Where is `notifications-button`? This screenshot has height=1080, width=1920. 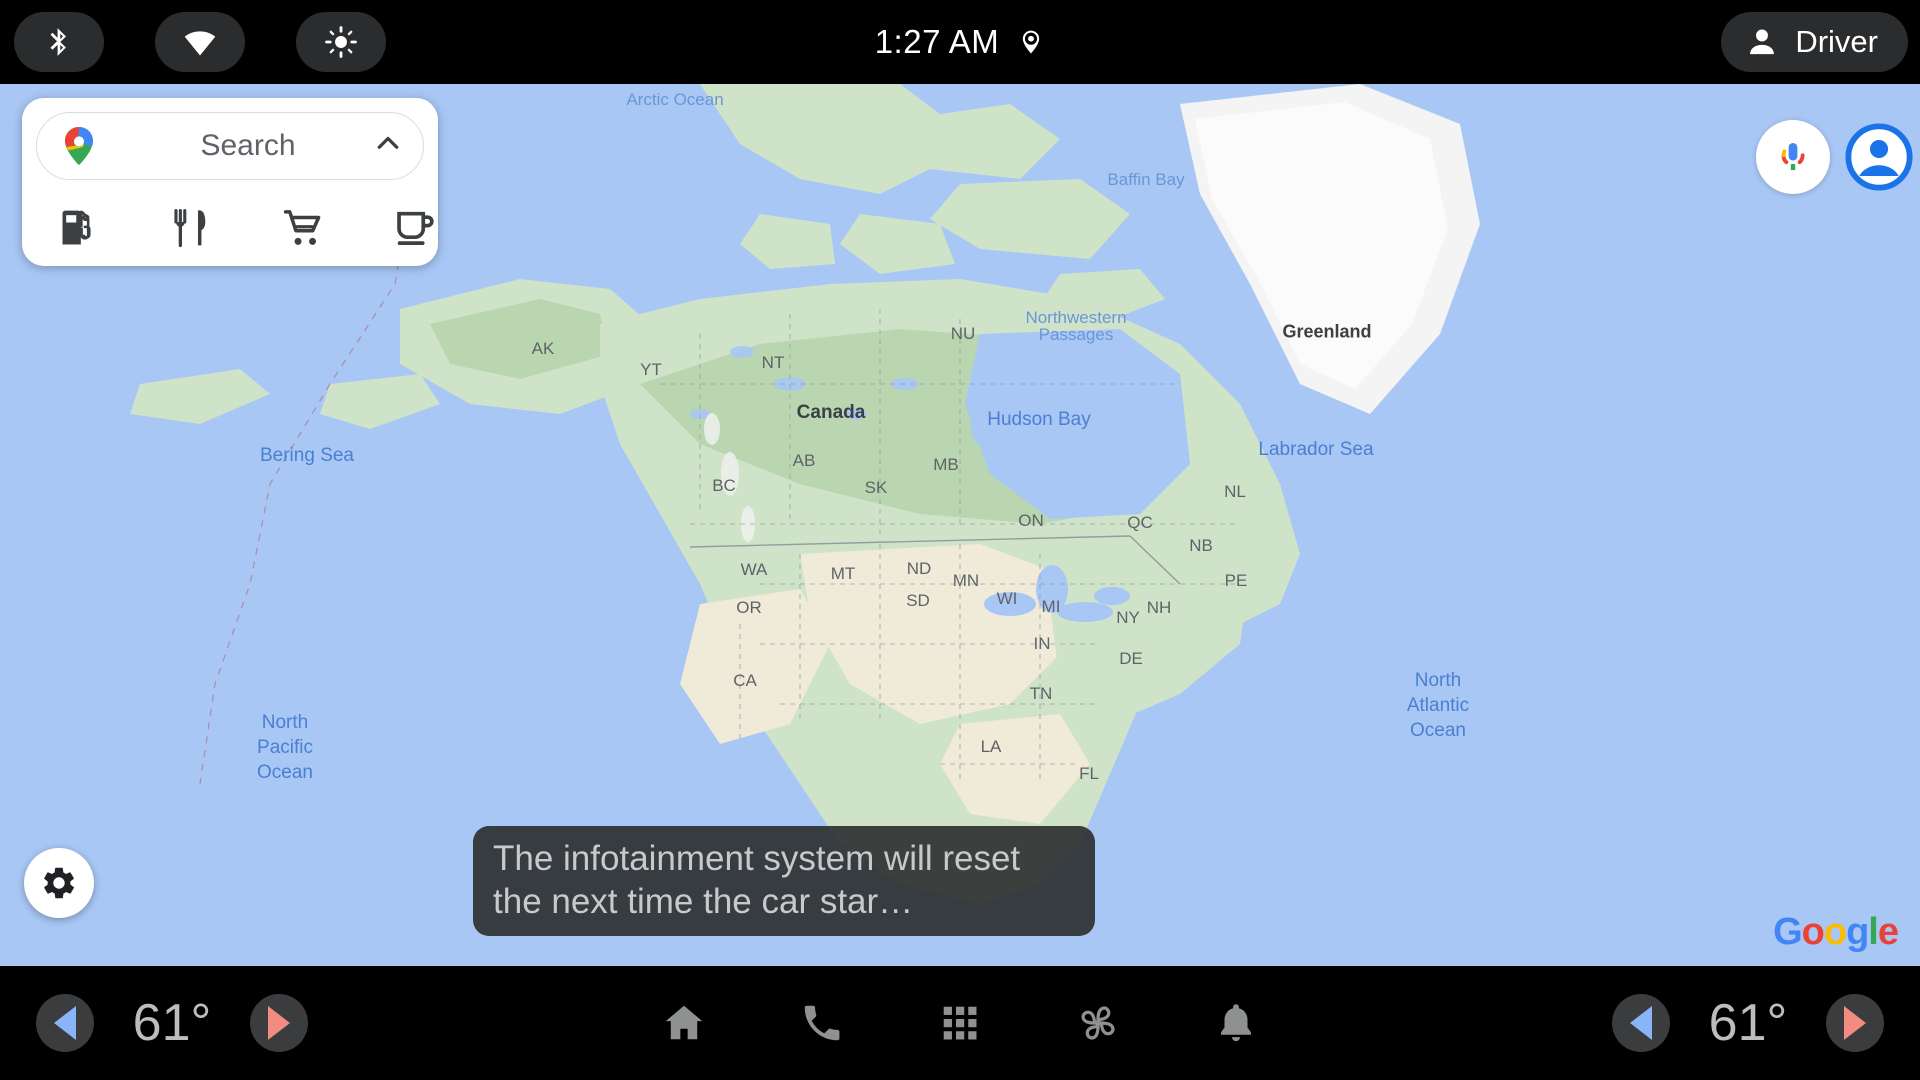 notifications-button is located at coordinates (1236, 1023).